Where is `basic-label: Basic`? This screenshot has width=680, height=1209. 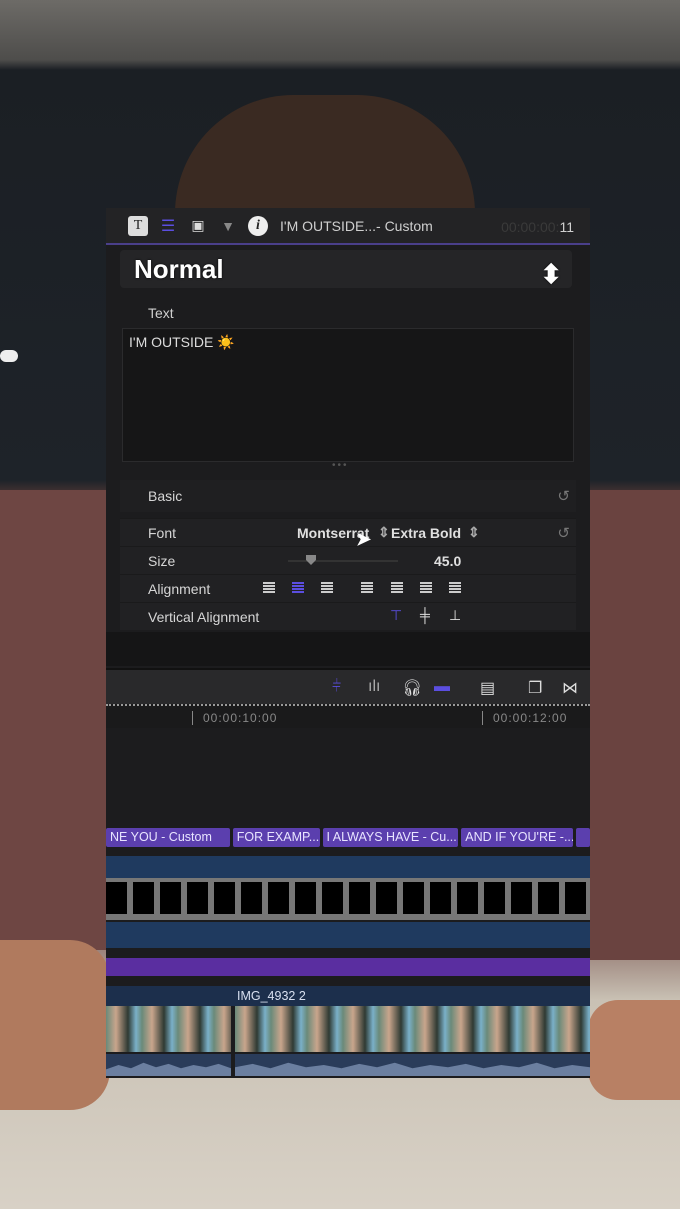 basic-label: Basic is located at coordinates (165, 496).